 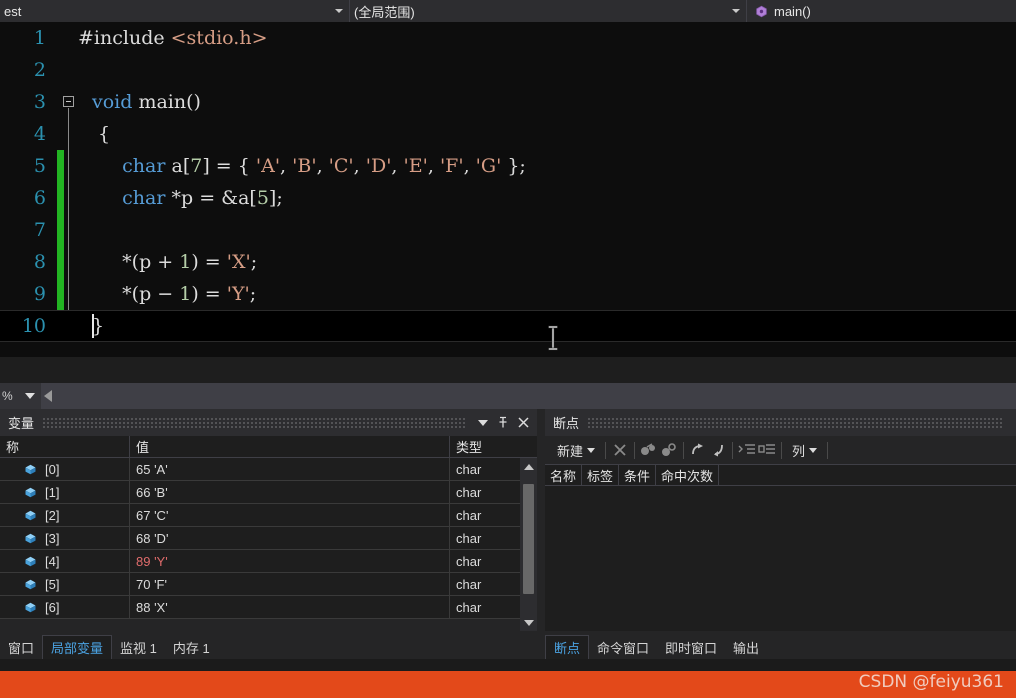 What do you see at coordinates (508, 294) in the screenshot?
I see `code-line: 9 *(p − 1) = 'Y';` at bounding box center [508, 294].